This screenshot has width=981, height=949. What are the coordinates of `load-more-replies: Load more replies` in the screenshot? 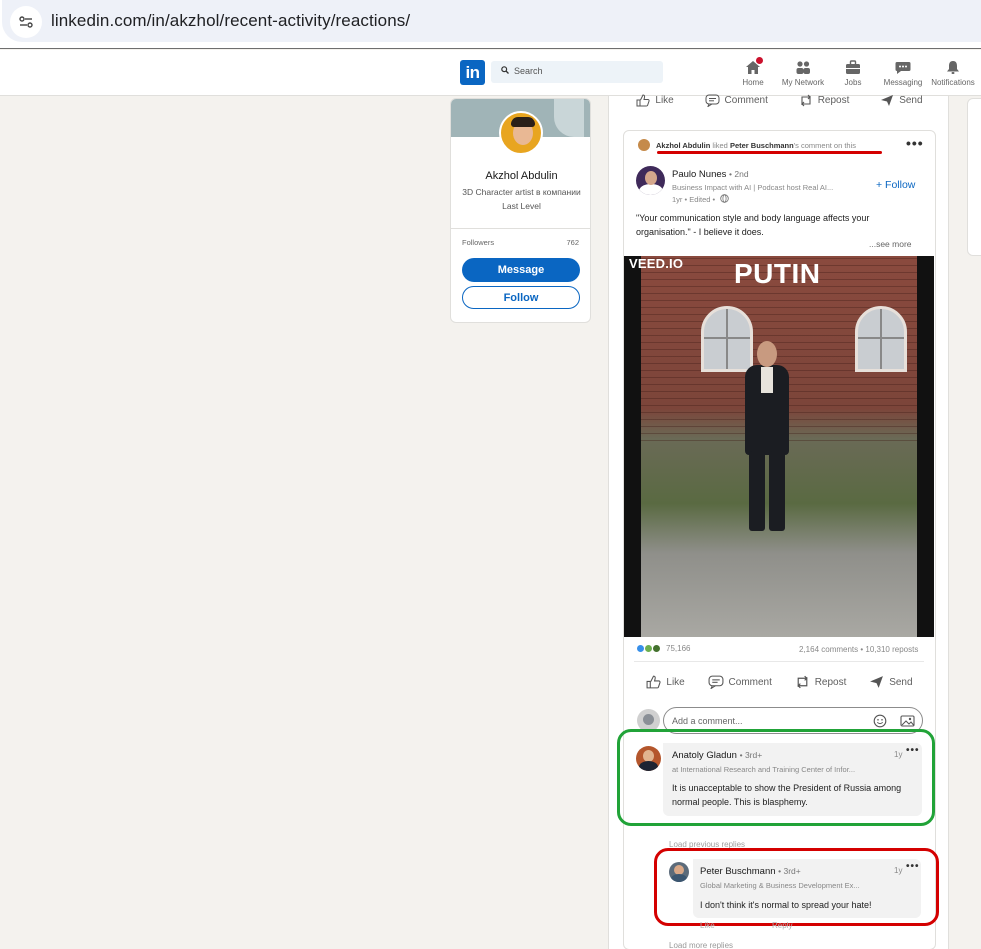 It's located at (701, 945).